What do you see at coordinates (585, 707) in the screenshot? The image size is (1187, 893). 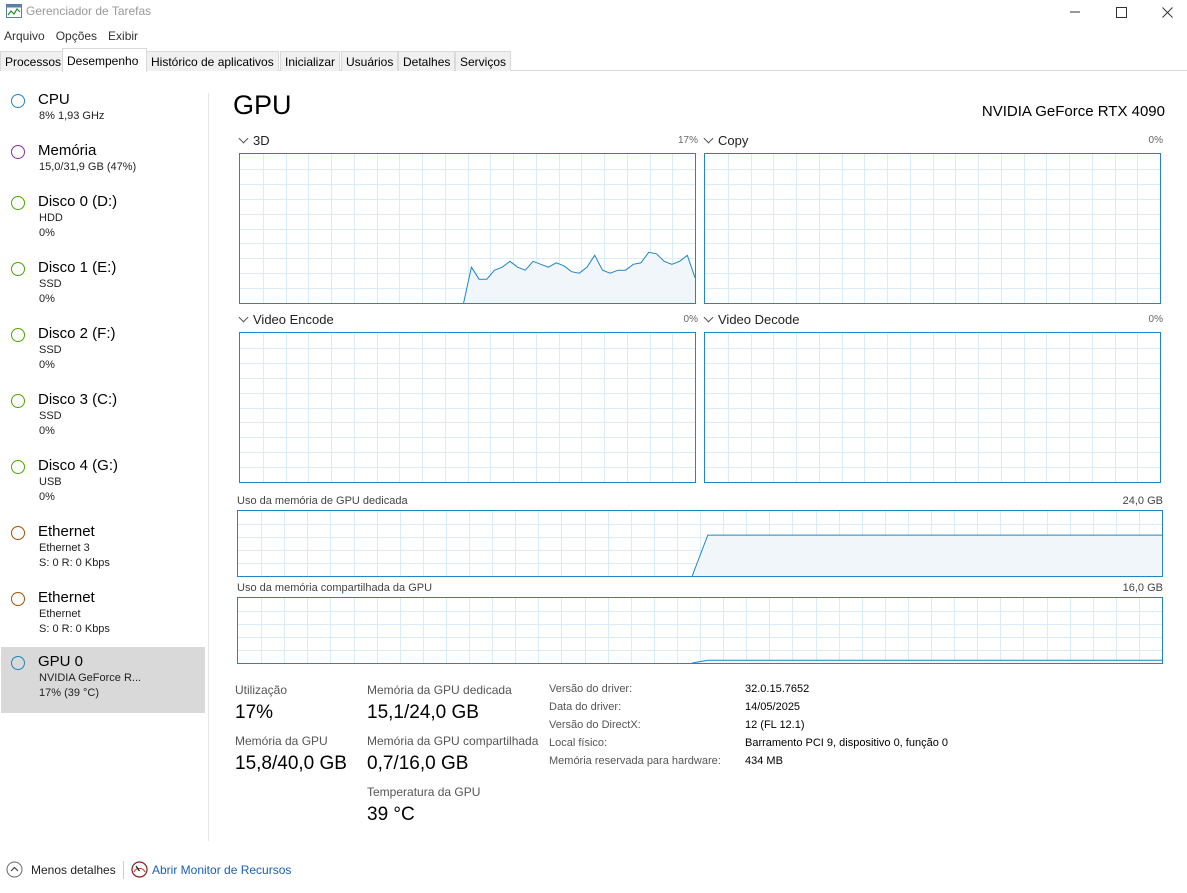 I see `driver-date-label: Data do driver:` at bounding box center [585, 707].